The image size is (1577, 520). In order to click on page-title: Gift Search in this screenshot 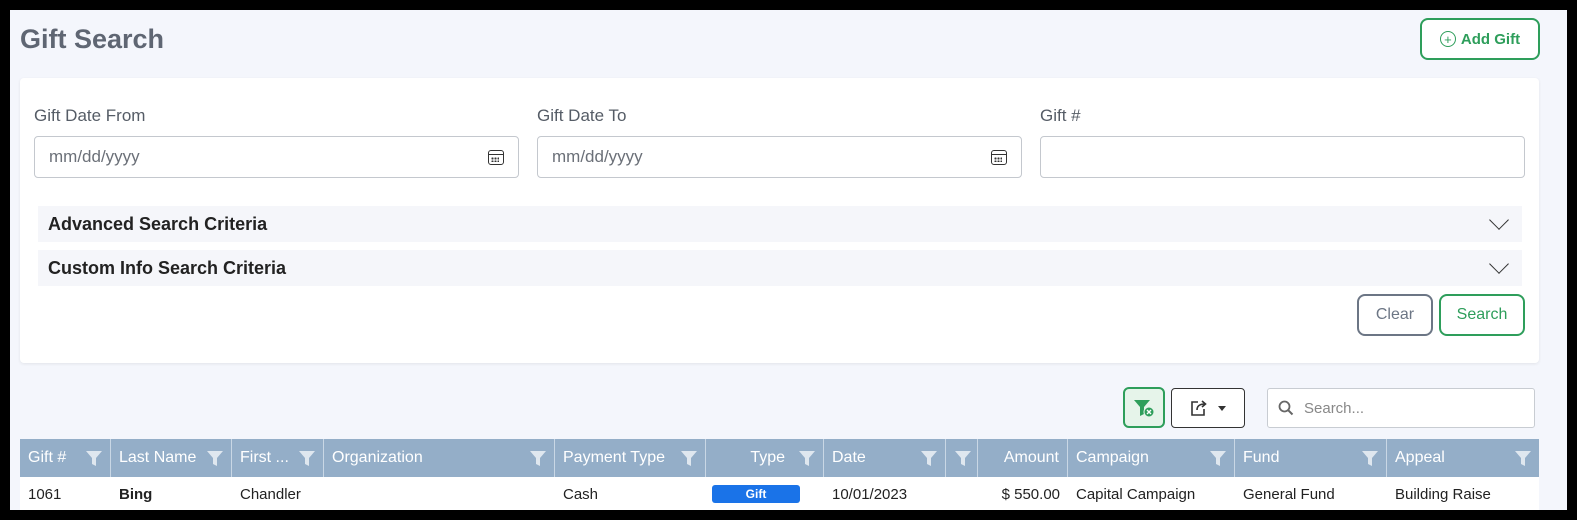, I will do `click(92, 39)`.